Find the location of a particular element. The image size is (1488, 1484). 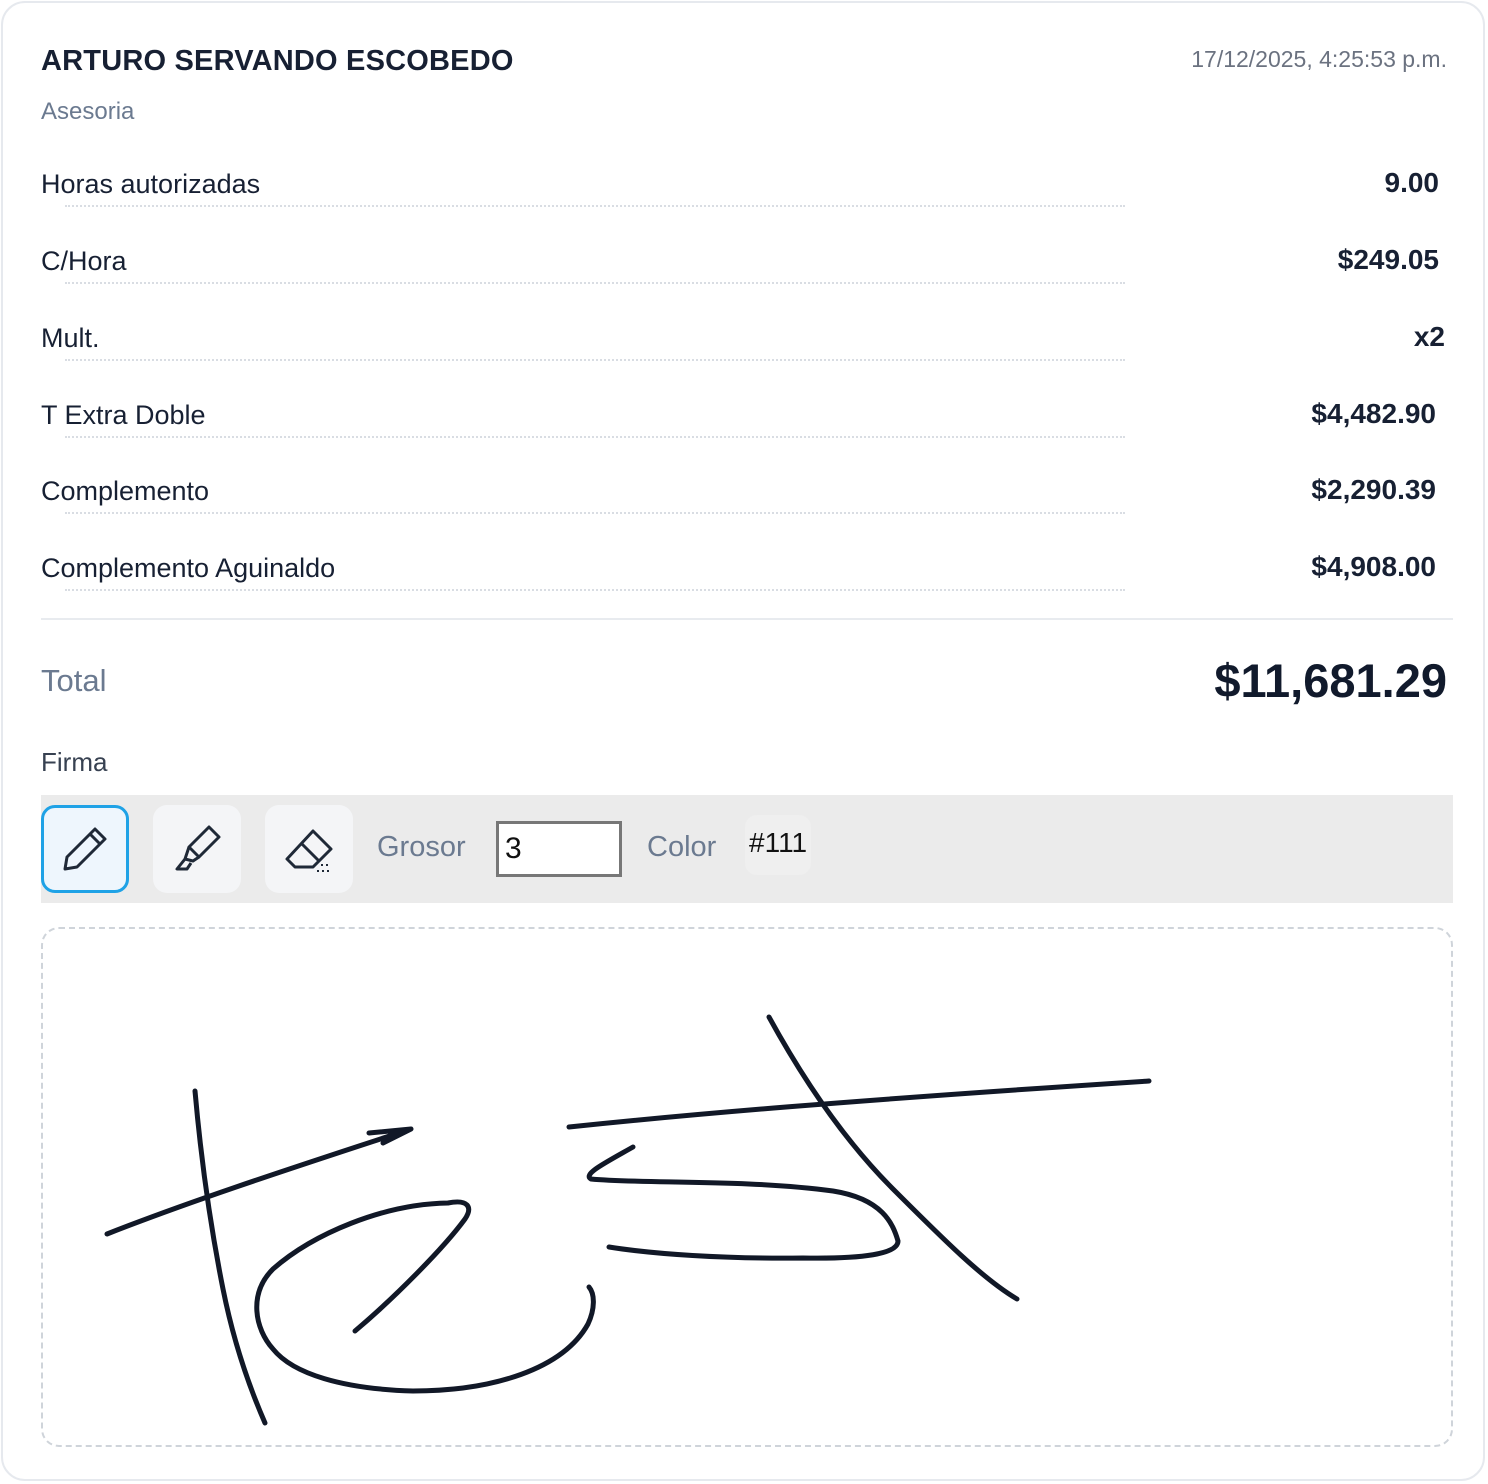

row-value-mult: x2 is located at coordinates (1429, 336).